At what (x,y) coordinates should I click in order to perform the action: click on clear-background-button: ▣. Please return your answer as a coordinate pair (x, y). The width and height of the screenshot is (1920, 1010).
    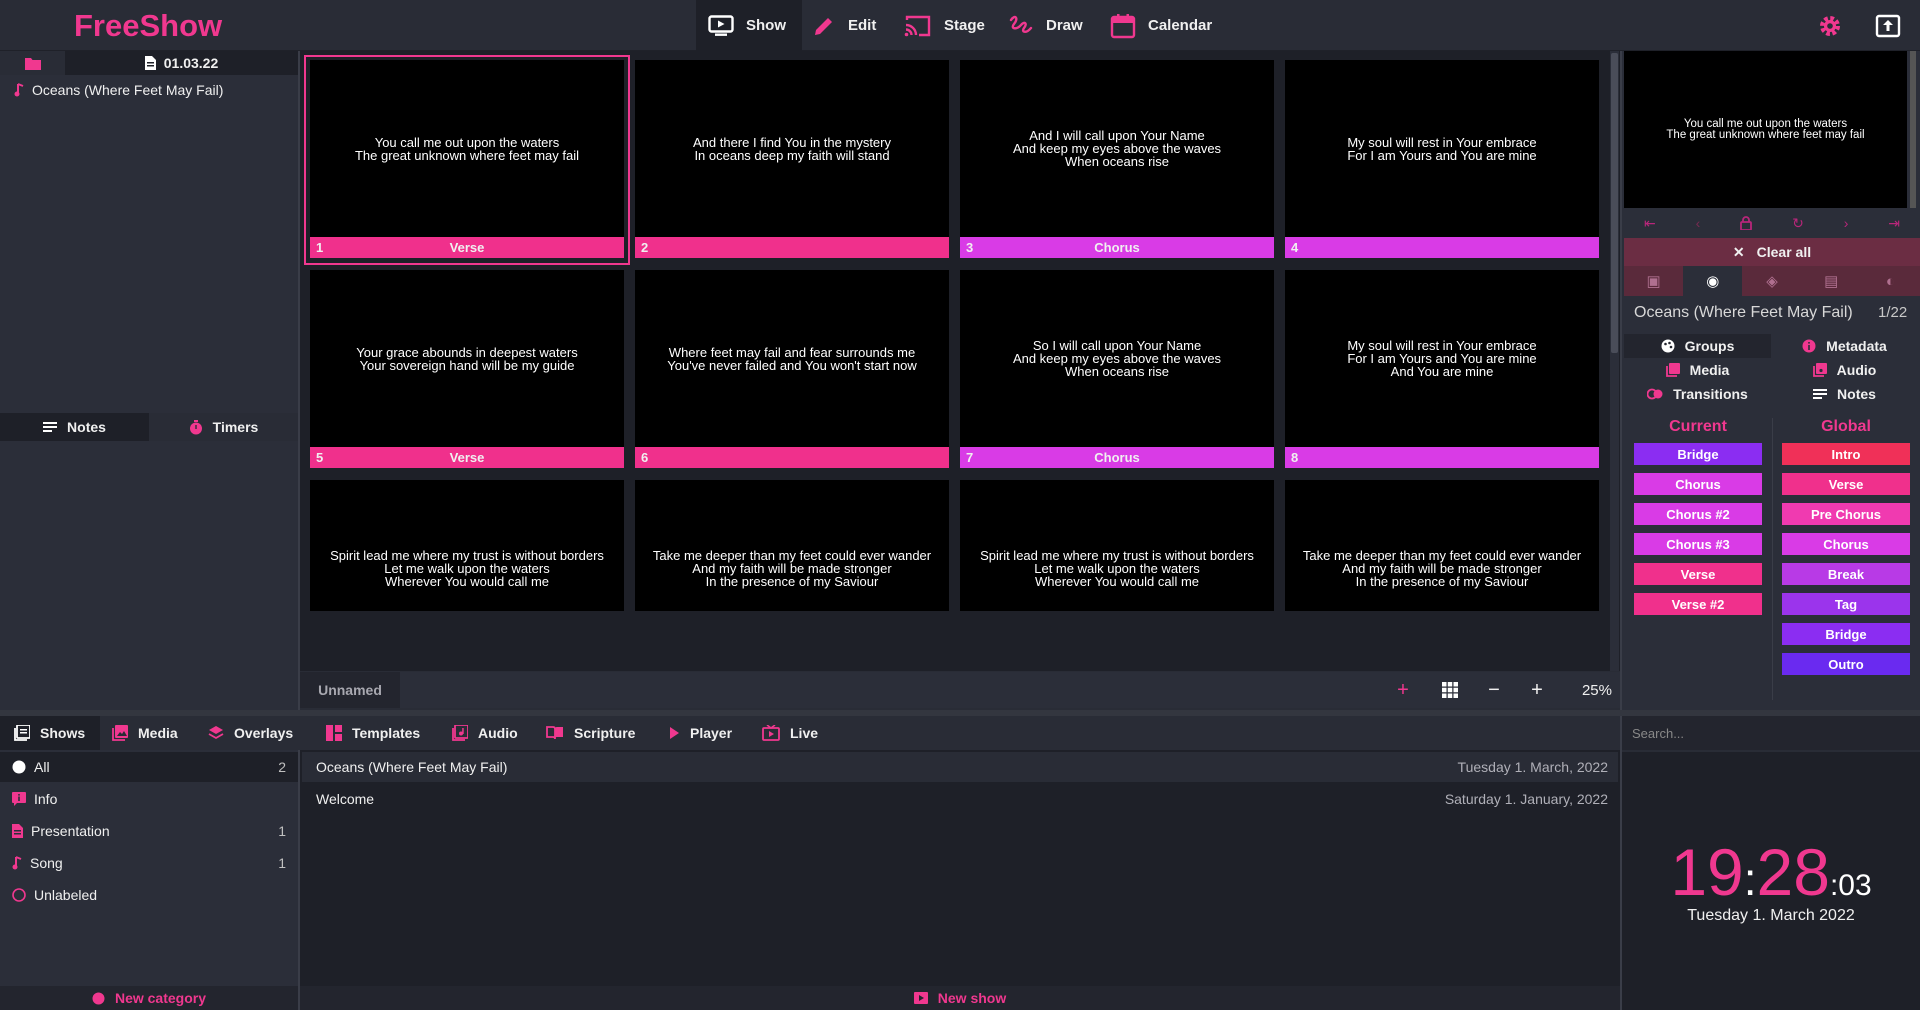
    Looking at the image, I should click on (1653, 281).